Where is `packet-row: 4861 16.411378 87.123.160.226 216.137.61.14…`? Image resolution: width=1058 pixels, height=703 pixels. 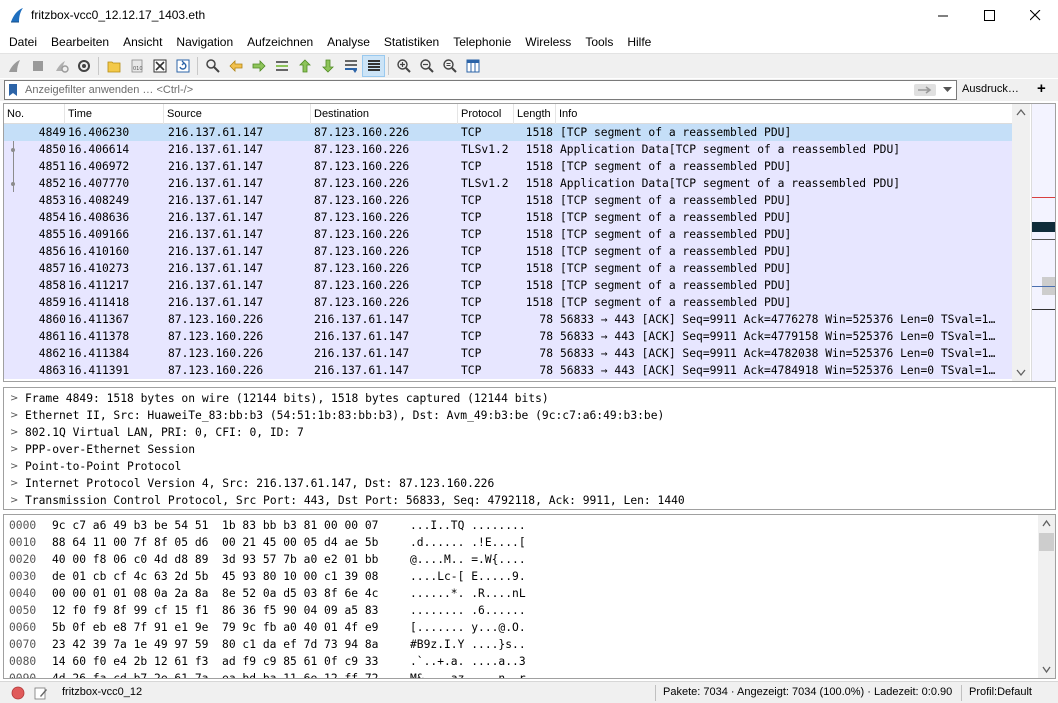
packet-row: 4861 16.411378 87.123.160.226 216.137.61.14… is located at coordinates (508, 336).